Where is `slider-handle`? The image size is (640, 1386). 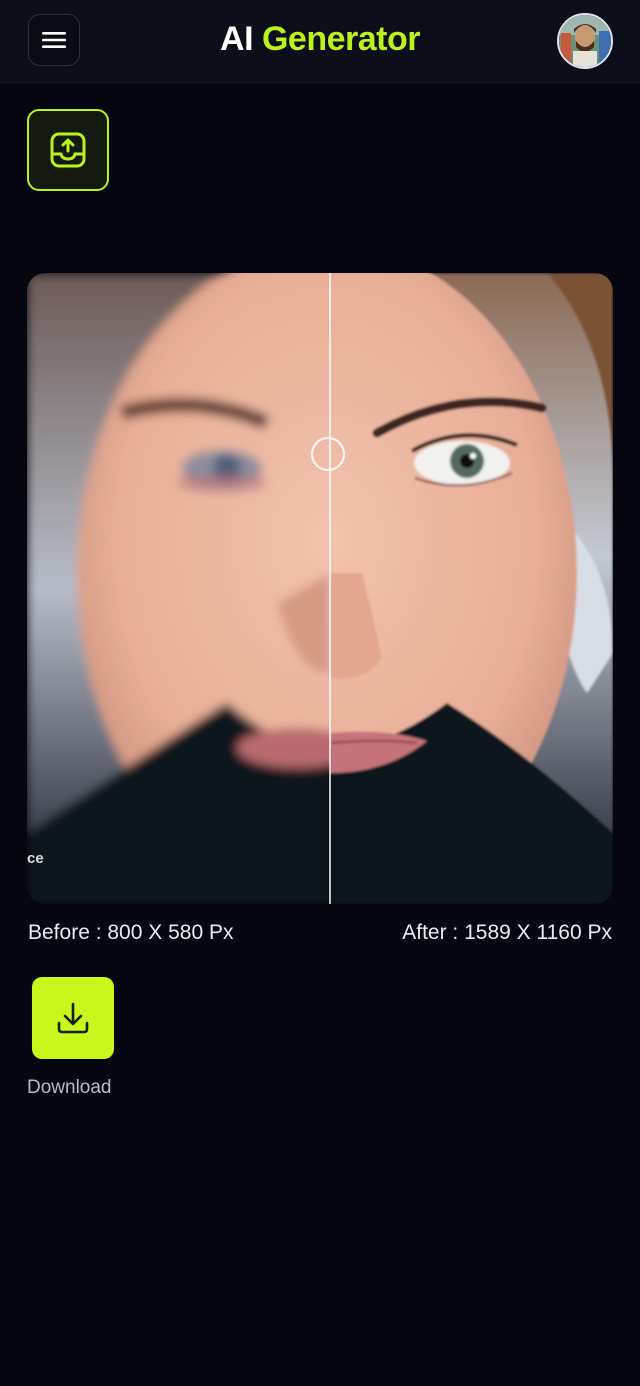 slider-handle is located at coordinates (328, 454).